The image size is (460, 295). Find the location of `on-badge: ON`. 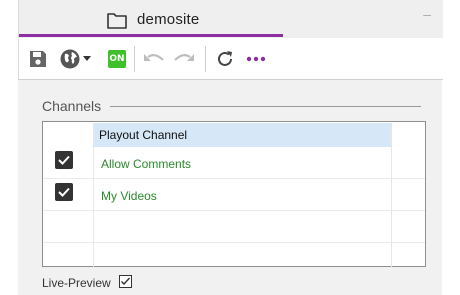

on-badge: ON is located at coordinates (117, 59).